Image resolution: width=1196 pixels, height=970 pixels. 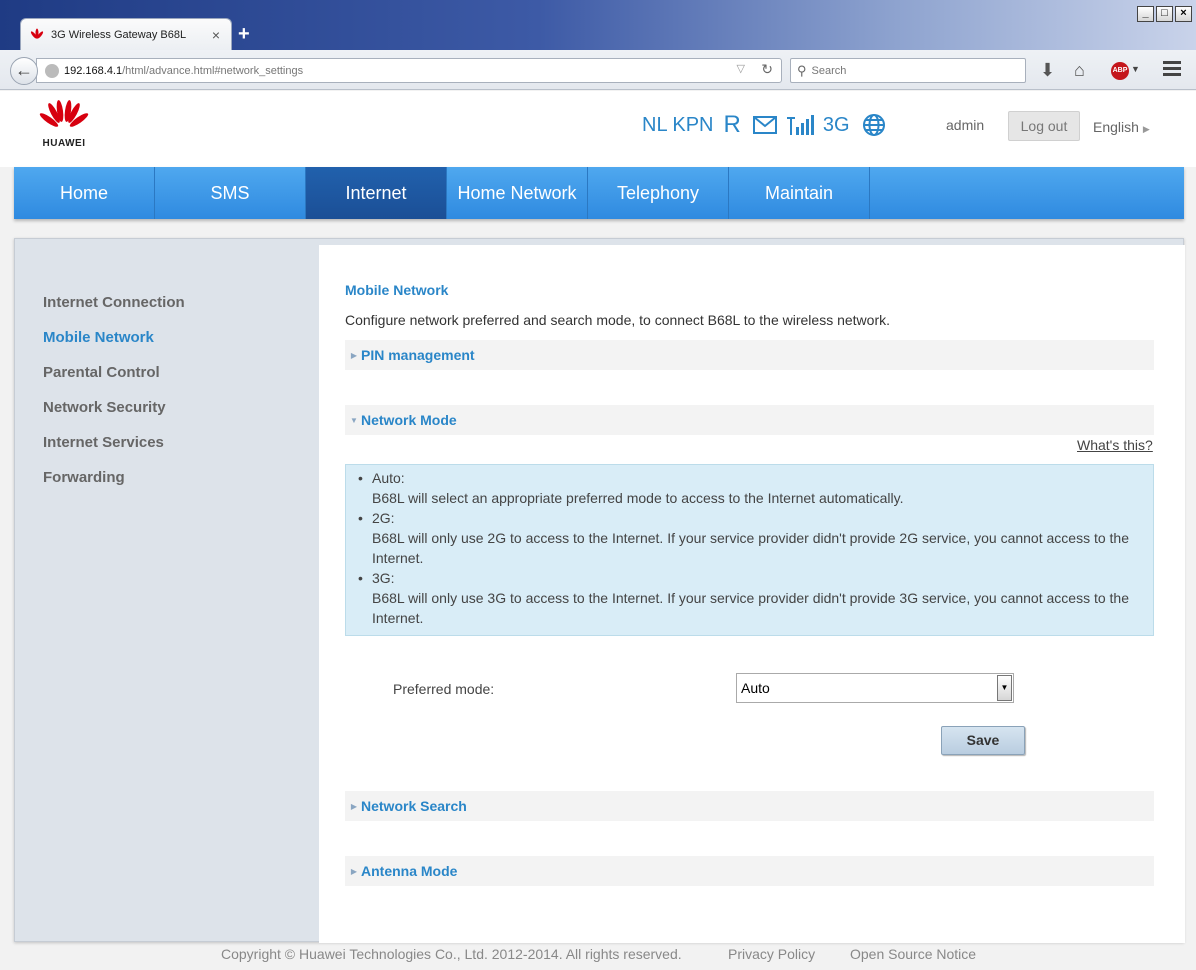 What do you see at coordinates (678, 124) in the screenshot?
I see `operator-name: NL KPN` at bounding box center [678, 124].